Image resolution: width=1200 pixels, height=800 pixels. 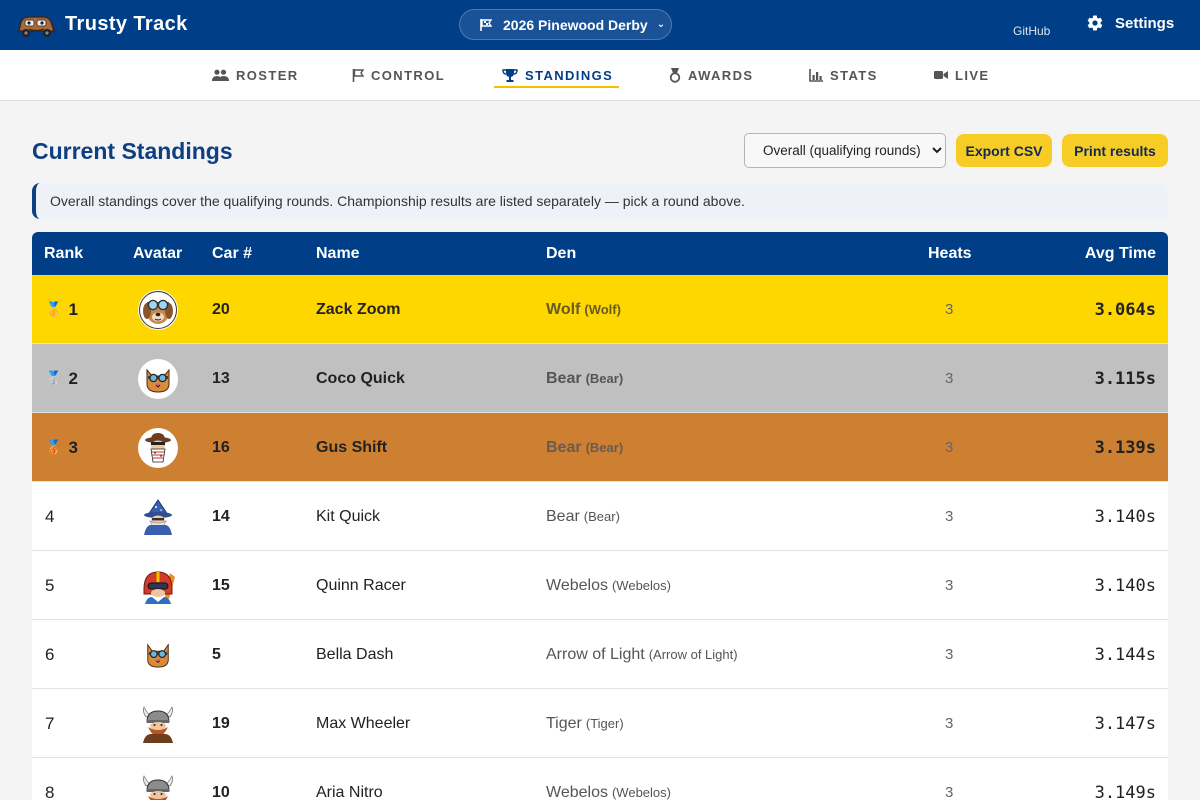 What do you see at coordinates (1095, 23) in the screenshot?
I see `gear-icon` at bounding box center [1095, 23].